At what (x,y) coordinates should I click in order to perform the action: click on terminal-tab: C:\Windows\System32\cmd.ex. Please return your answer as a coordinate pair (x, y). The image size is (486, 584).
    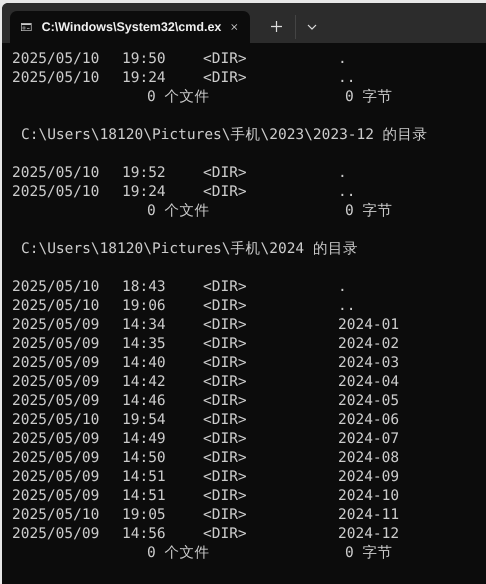
    Looking at the image, I should click on (130, 27).